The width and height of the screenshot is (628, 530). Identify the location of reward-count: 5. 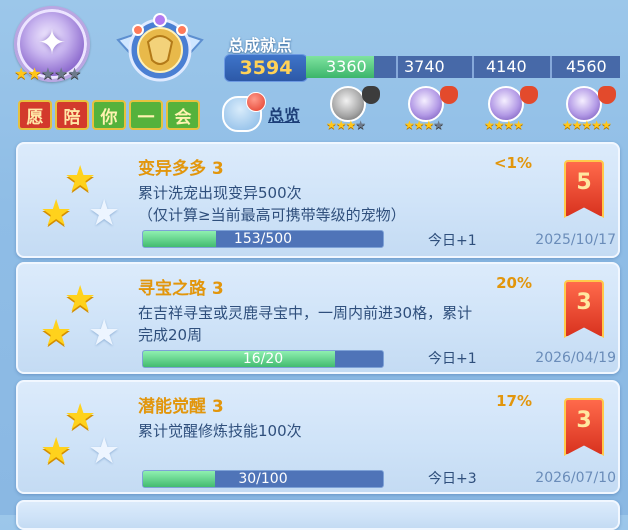
(584, 182).